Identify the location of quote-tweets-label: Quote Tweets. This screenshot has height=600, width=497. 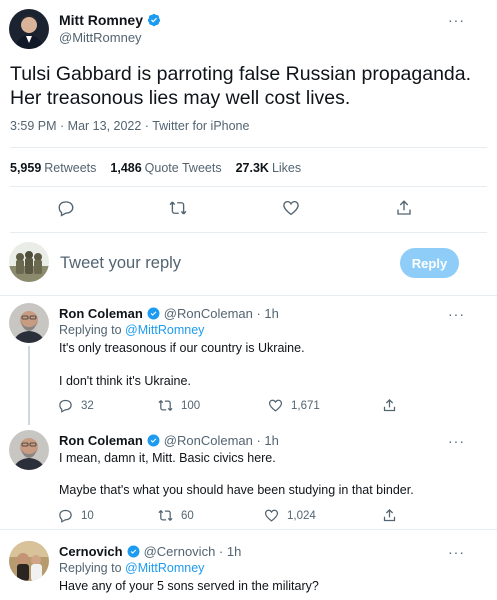
(183, 168).